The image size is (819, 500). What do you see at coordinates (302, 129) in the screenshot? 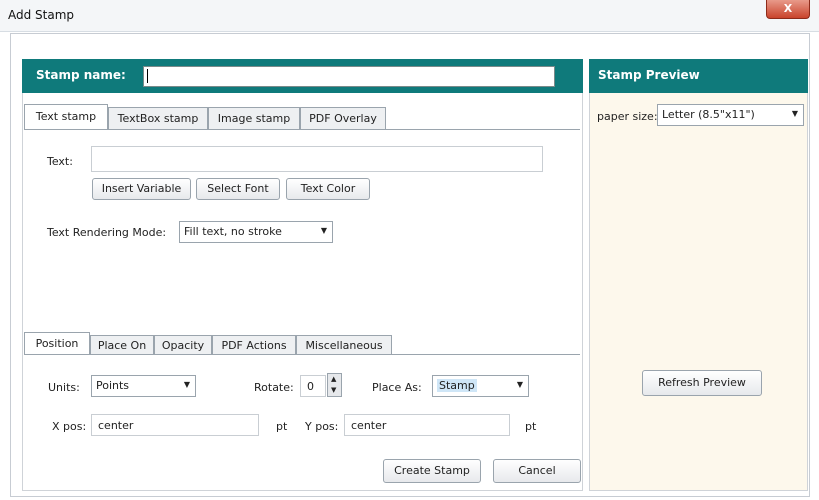
I see `tab-divider` at bounding box center [302, 129].